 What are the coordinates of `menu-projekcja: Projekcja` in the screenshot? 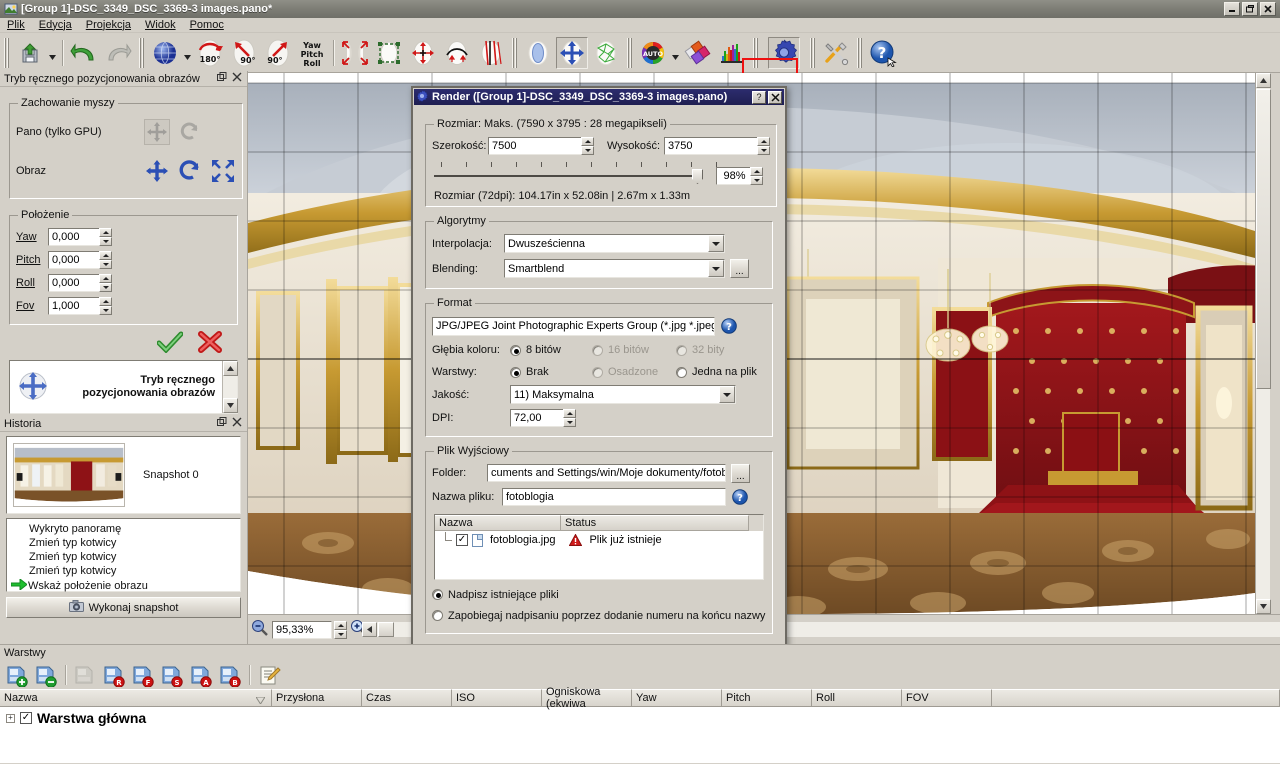 It's located at (108, 25).